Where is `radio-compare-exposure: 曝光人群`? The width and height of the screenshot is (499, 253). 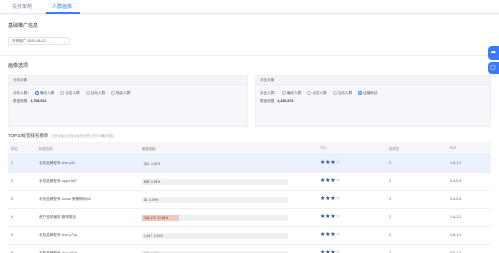
radio-compare-exposure: 曝光人群 is located at coordinates (291, 93).